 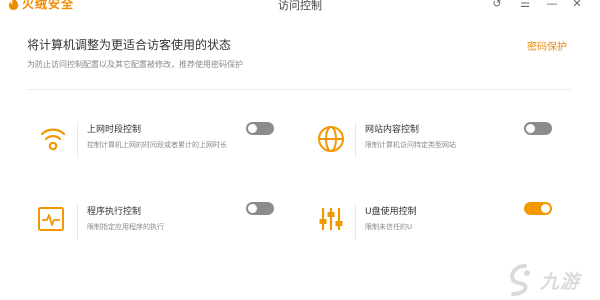 I want to click on program-monitor-icon, so click(x=51, y=219).